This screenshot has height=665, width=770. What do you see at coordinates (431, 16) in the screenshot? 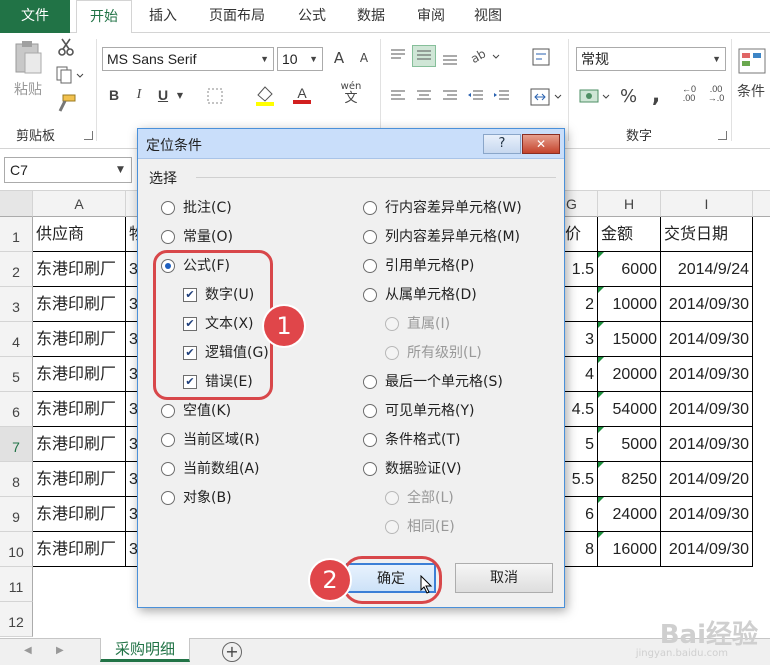
I see `tab-review: 审阅` at bounding box center [431, 16].